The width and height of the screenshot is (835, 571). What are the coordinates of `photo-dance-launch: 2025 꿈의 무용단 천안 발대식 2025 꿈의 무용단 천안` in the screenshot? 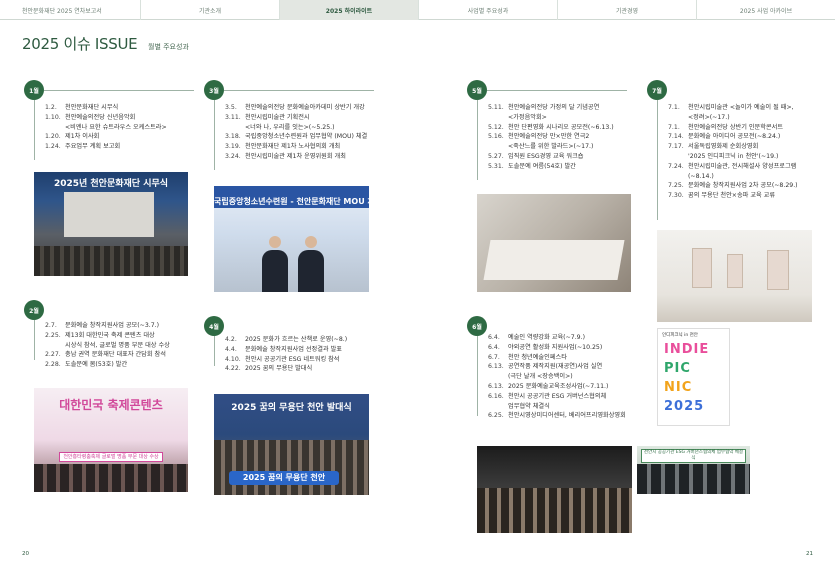 It's located at (291, 444).